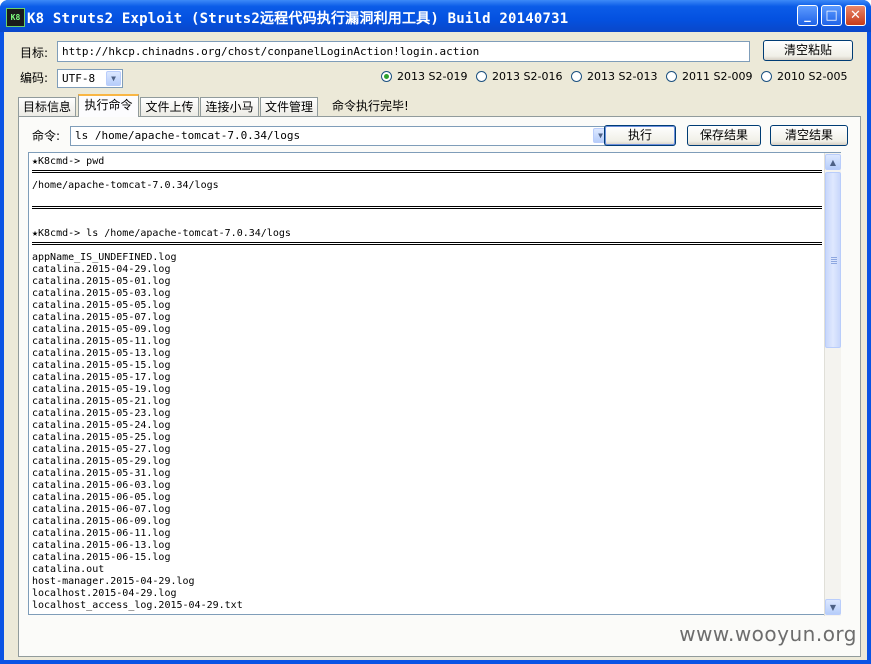  What do you see at coordinates (101, 557) in the screenshot?
I see `output-file-line: catalina.2015-06-15.log` at bounding box center [101, 557].